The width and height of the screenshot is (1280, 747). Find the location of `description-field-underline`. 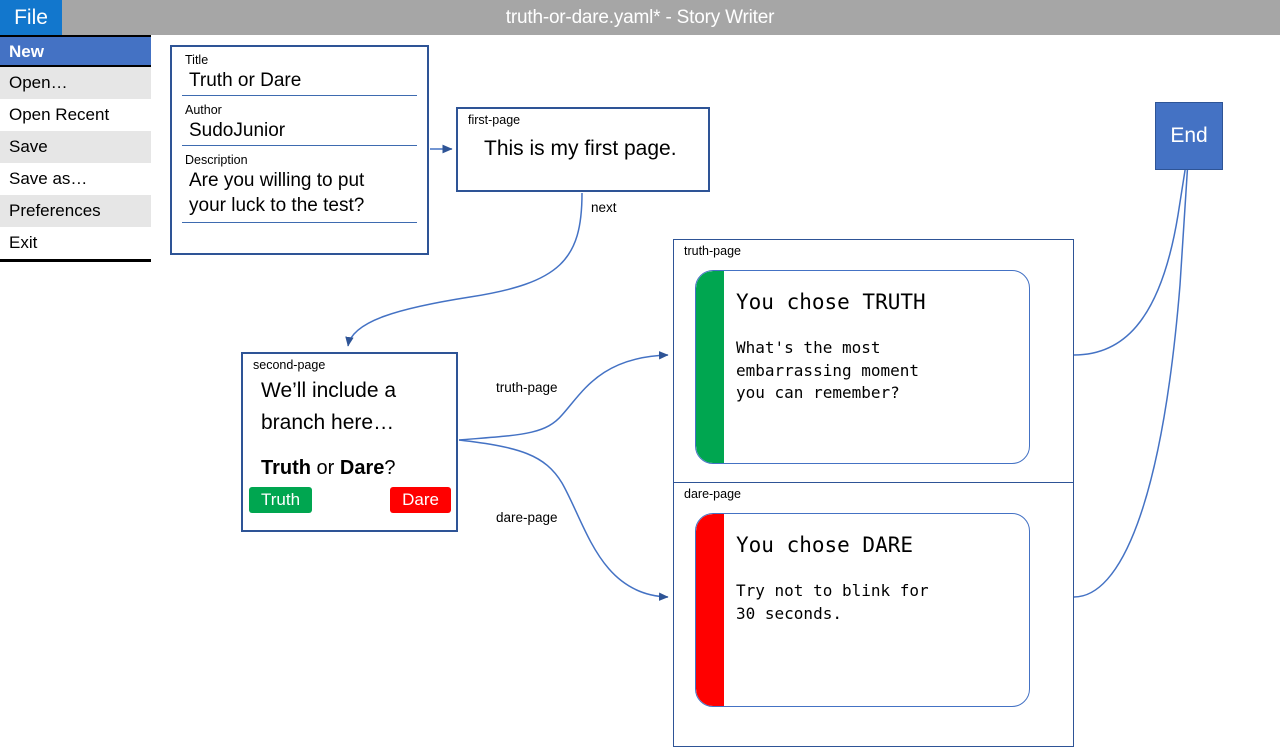

description-field-underline is located at coordinates (299, 222).